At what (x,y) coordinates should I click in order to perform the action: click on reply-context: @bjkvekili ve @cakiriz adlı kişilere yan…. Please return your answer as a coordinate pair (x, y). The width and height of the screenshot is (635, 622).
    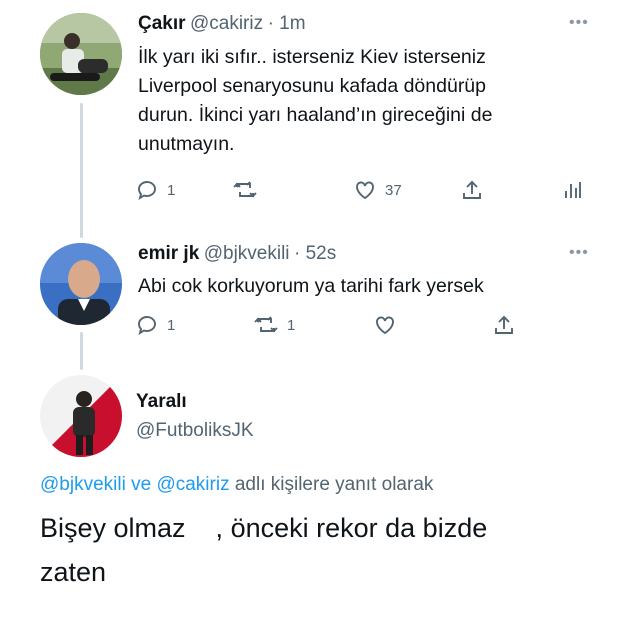
    Looking at the image, I should click on (236, 485).